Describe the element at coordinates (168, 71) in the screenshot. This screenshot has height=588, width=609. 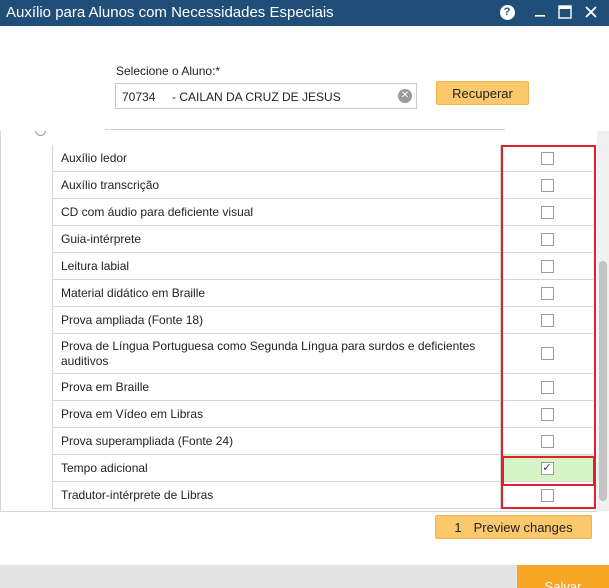
I see `student-label: Selecione o Aluno:*` at that location.